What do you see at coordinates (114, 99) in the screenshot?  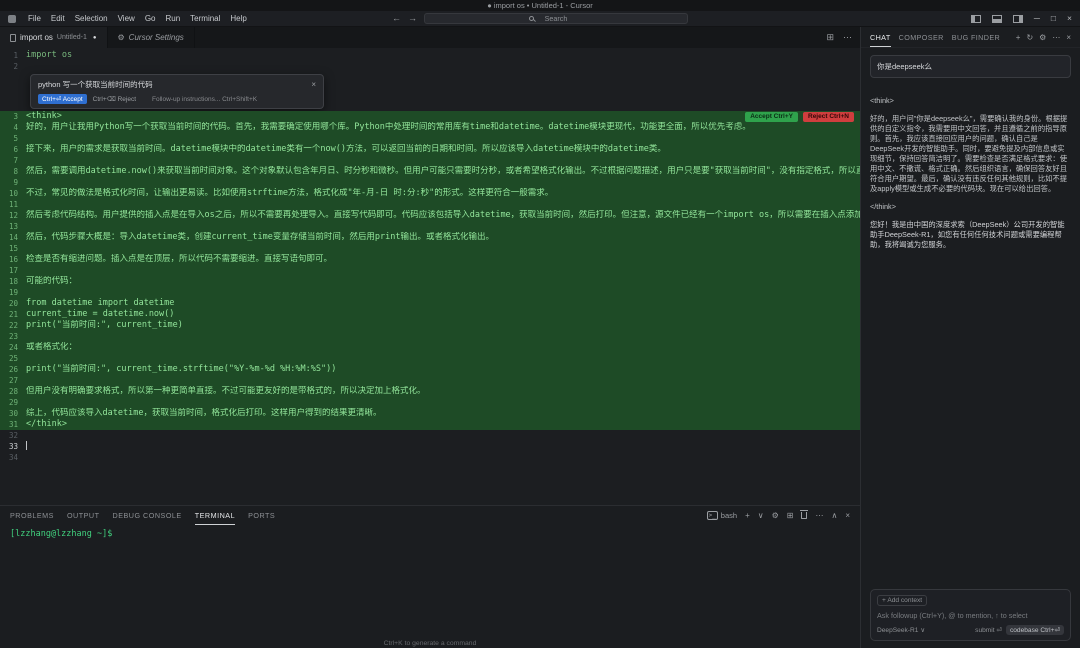 I see `inline-reject-button: Ctrl+⌫ Reject` at bounding box center [114, 99].